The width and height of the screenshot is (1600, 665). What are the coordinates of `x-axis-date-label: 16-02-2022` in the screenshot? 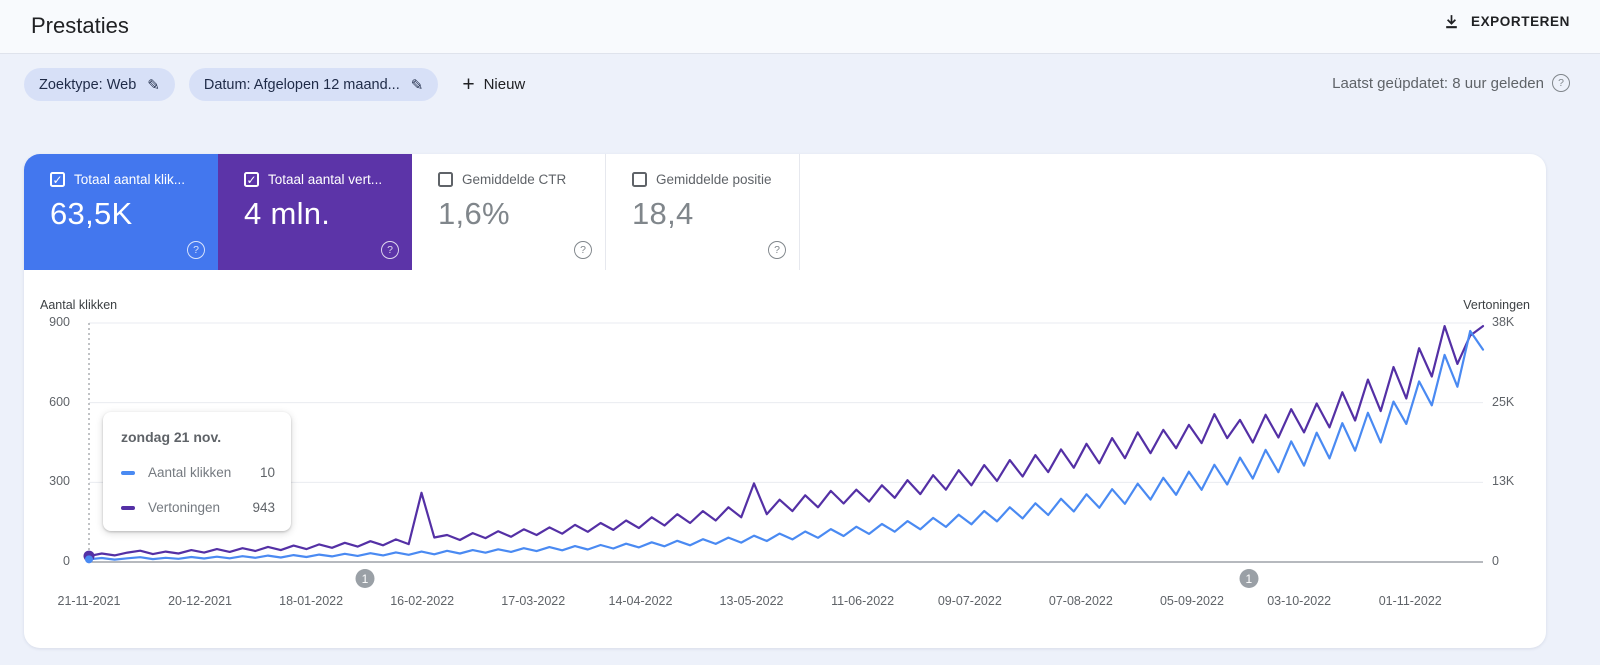 It's located at (422, 601).